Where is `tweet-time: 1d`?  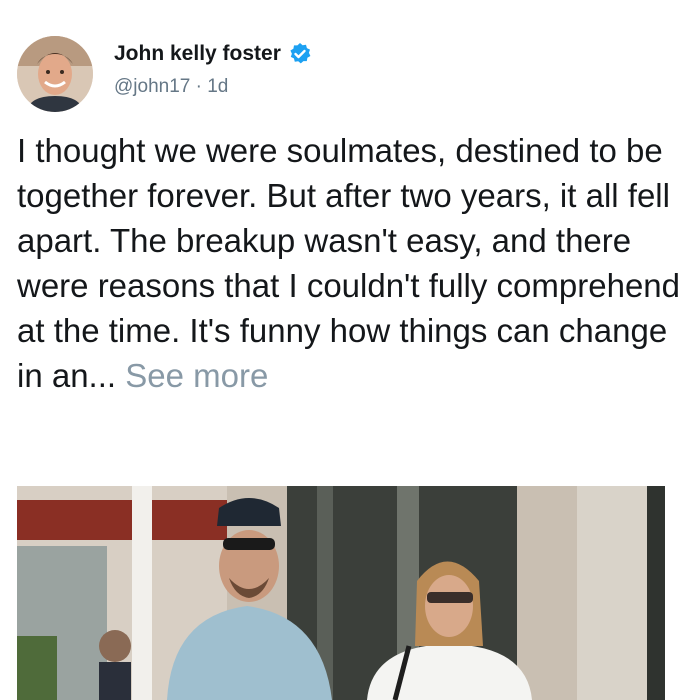 tweet-time: 1d is located at coordinates (217, 86).